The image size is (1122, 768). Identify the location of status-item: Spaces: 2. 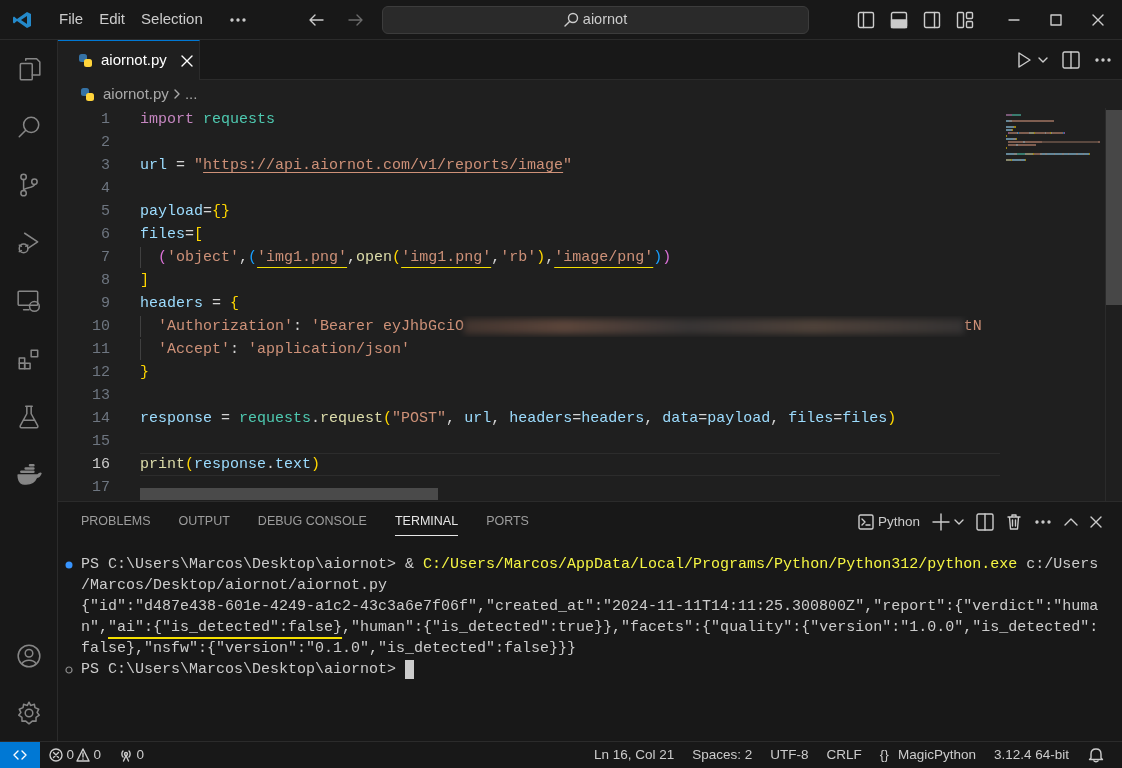
(722, 755).